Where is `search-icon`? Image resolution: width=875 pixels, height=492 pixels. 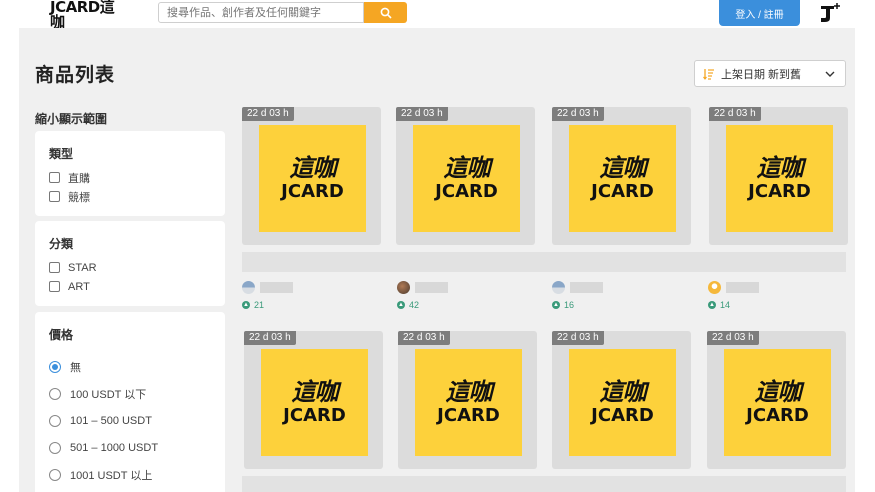
search-icon is located at coordinates (386, 13).